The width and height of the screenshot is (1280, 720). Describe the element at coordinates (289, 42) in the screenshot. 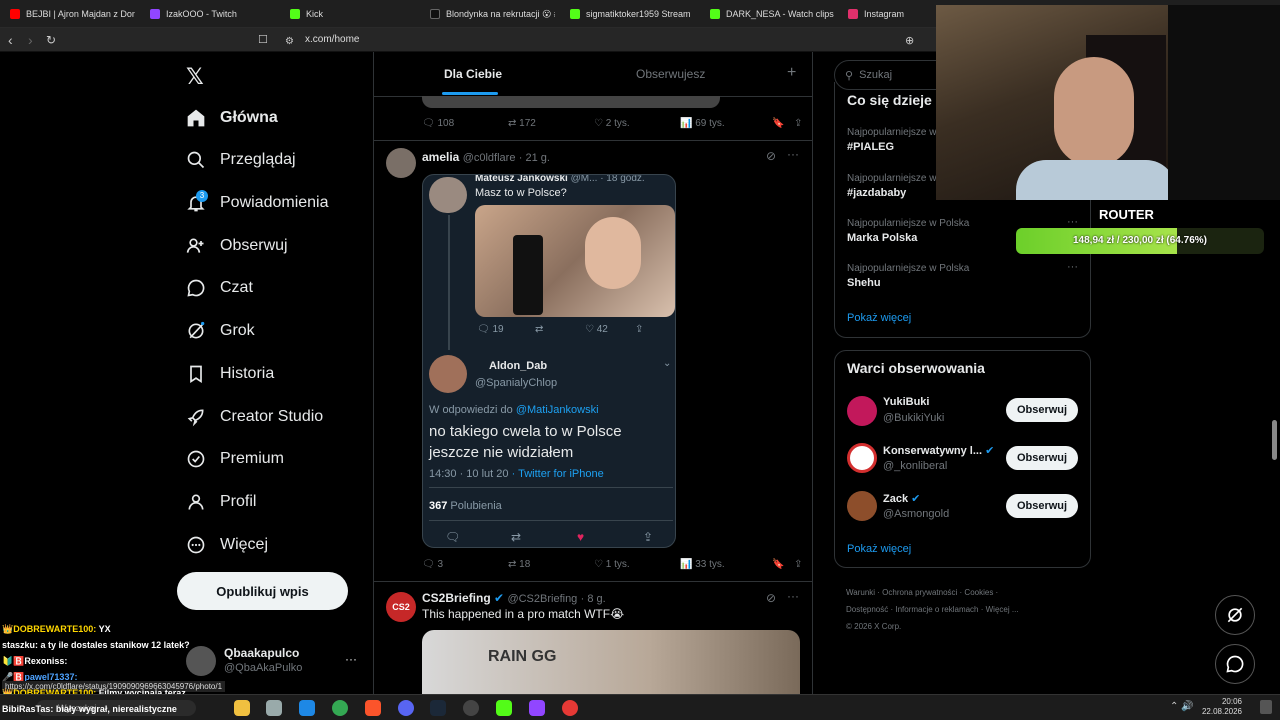

I see `site-info-icon: ⚙` at that location.